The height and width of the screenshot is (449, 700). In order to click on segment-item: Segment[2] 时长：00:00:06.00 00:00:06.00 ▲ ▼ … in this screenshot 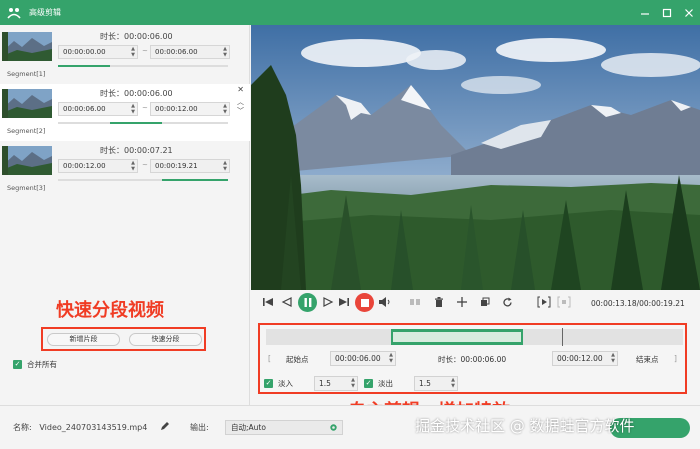, I will do `click(125, 112)`.